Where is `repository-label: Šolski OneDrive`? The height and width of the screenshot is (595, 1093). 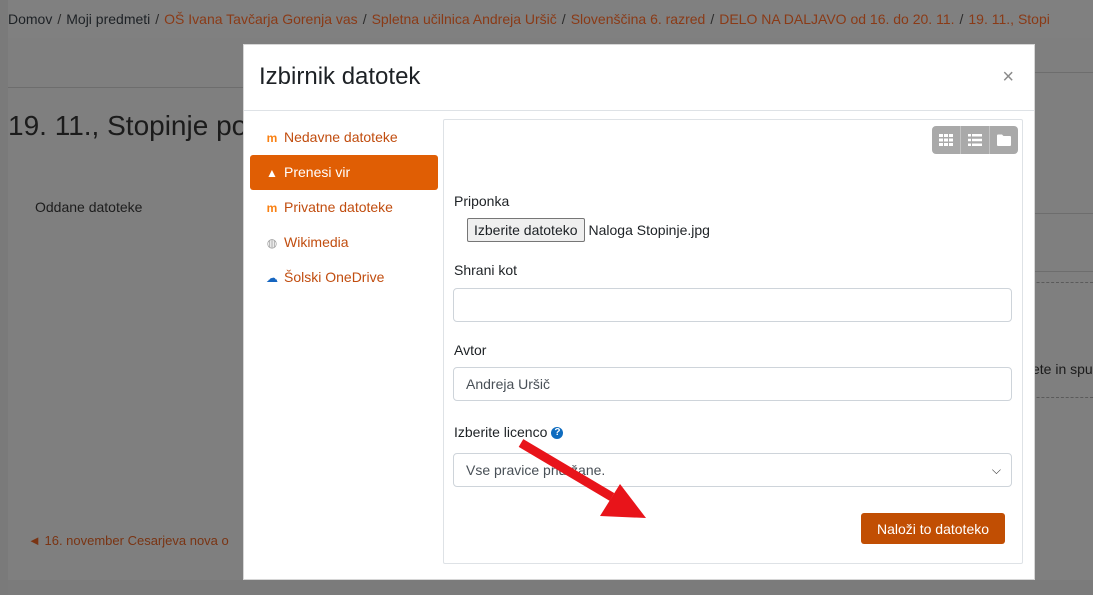
repository-label: Šolski OneDrive is located at coordinates (334, 277).